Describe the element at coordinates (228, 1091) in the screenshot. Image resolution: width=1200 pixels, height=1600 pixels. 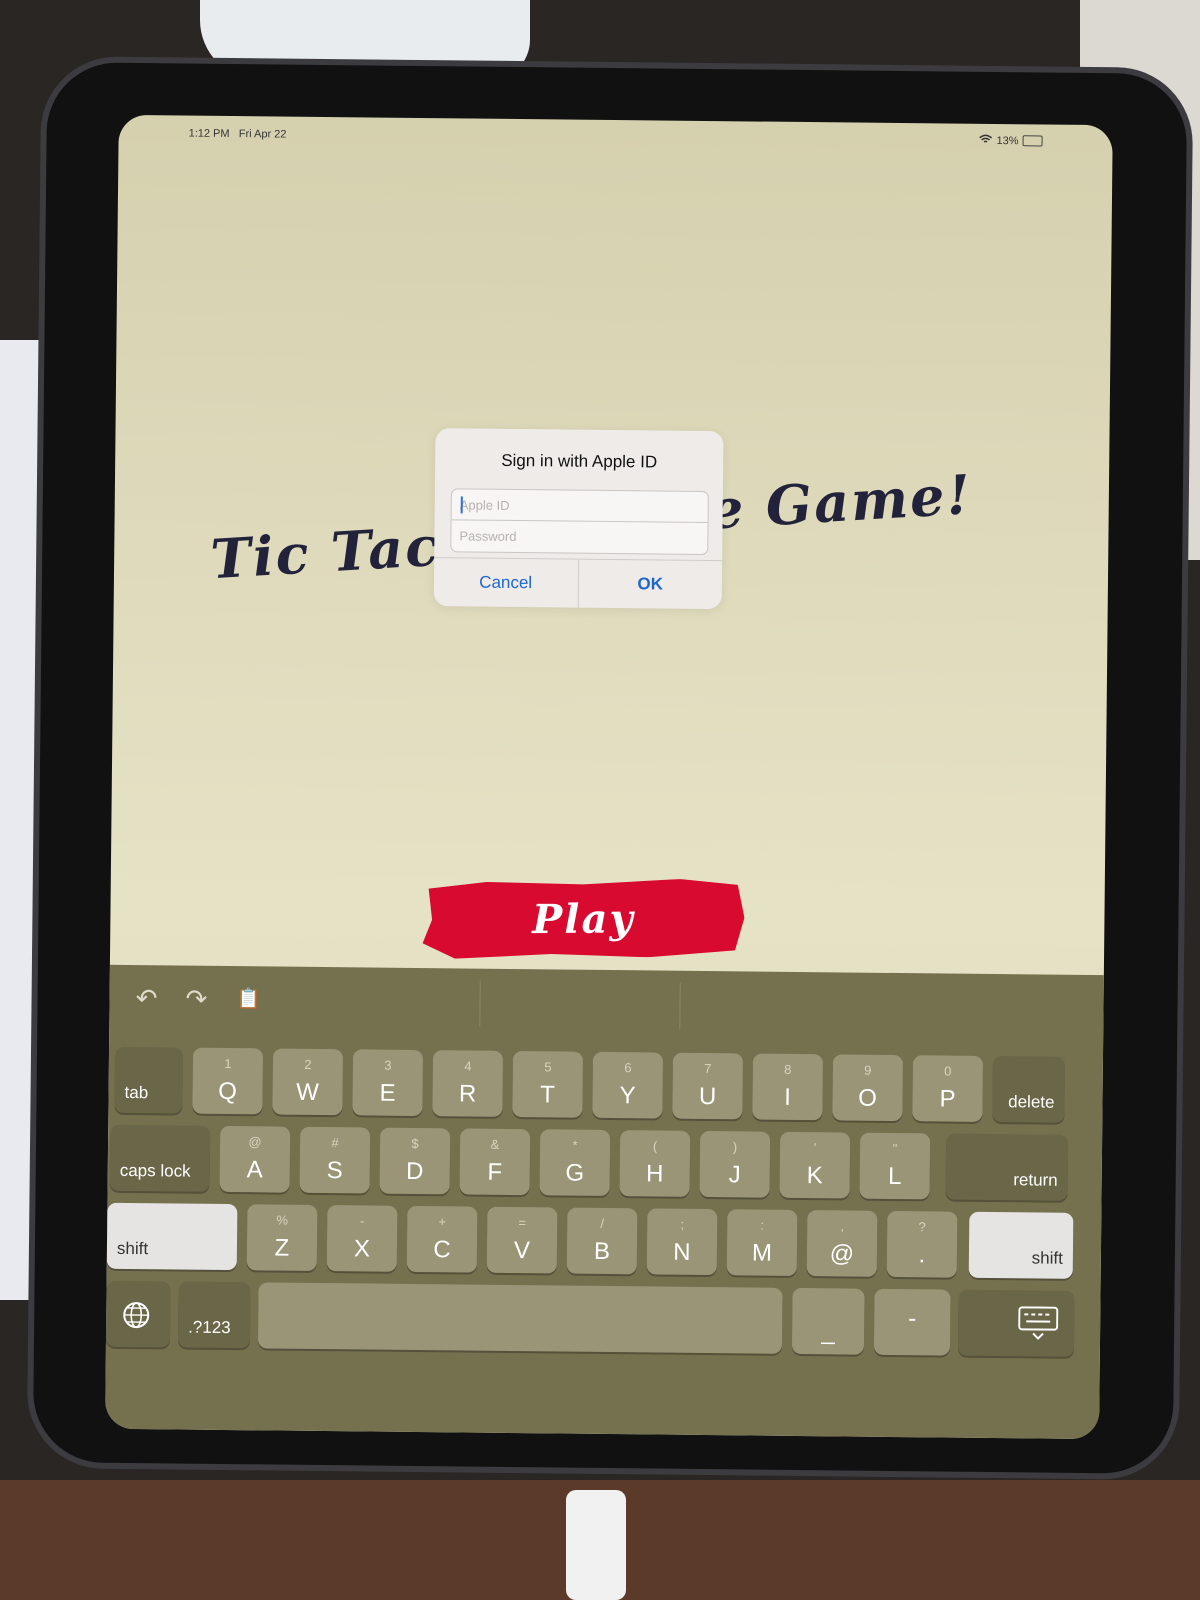
I see `key-label: Q` at that location.